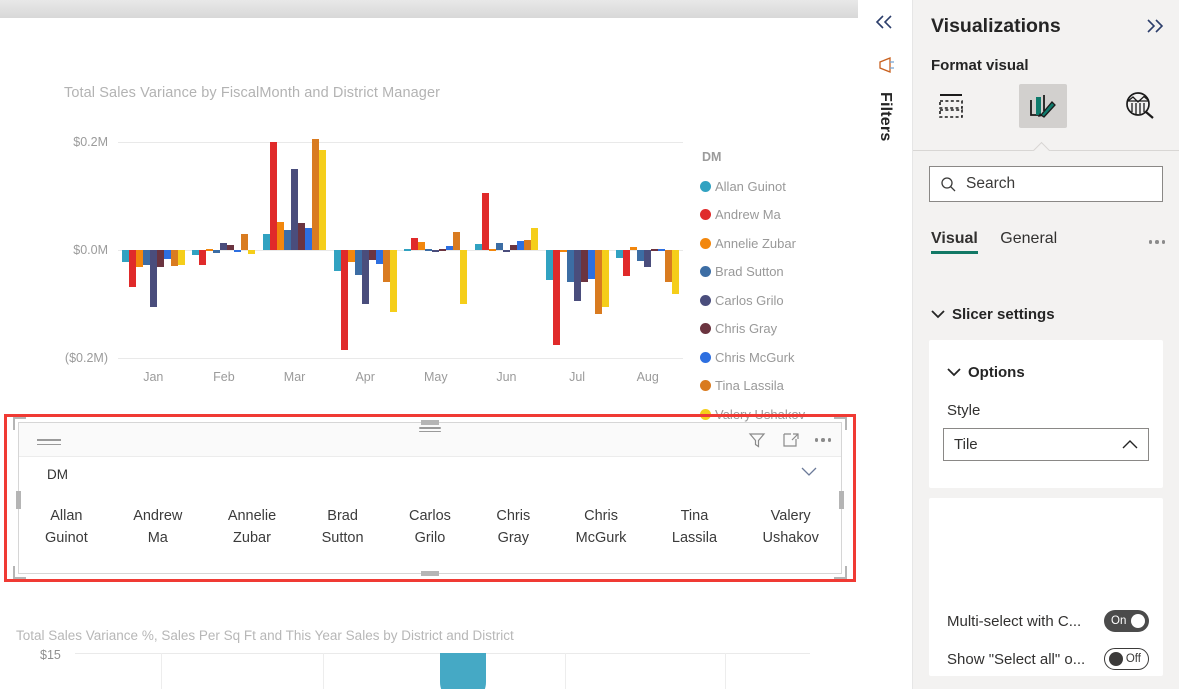 This screenshot has height=689, width=1179. What do you see at coordinates (841, 500) in the screenshot?
I see `resize-handle-right` at bounding box center [841, 500].